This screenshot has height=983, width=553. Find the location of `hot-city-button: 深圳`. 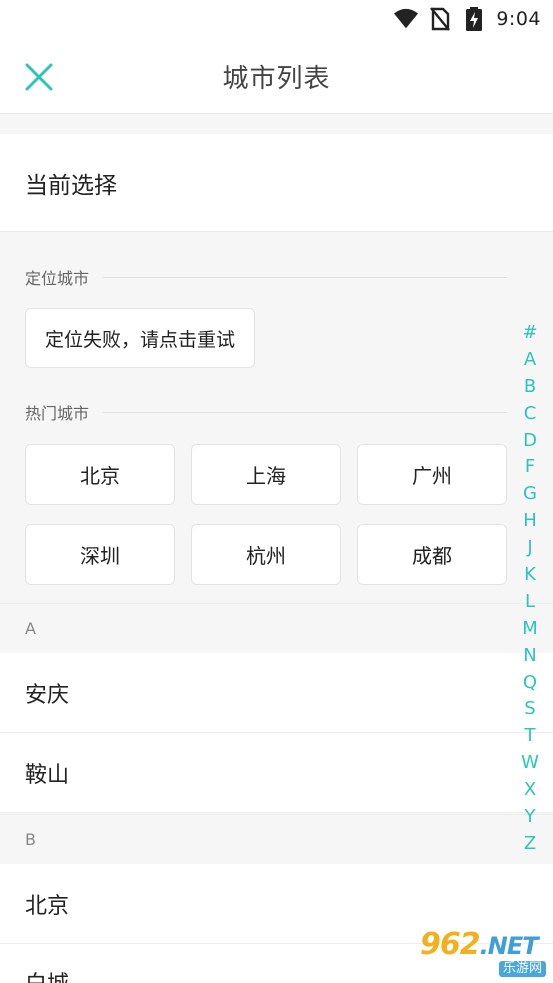

hot-city-button: 深圳 is located at coordinates (100, 554).